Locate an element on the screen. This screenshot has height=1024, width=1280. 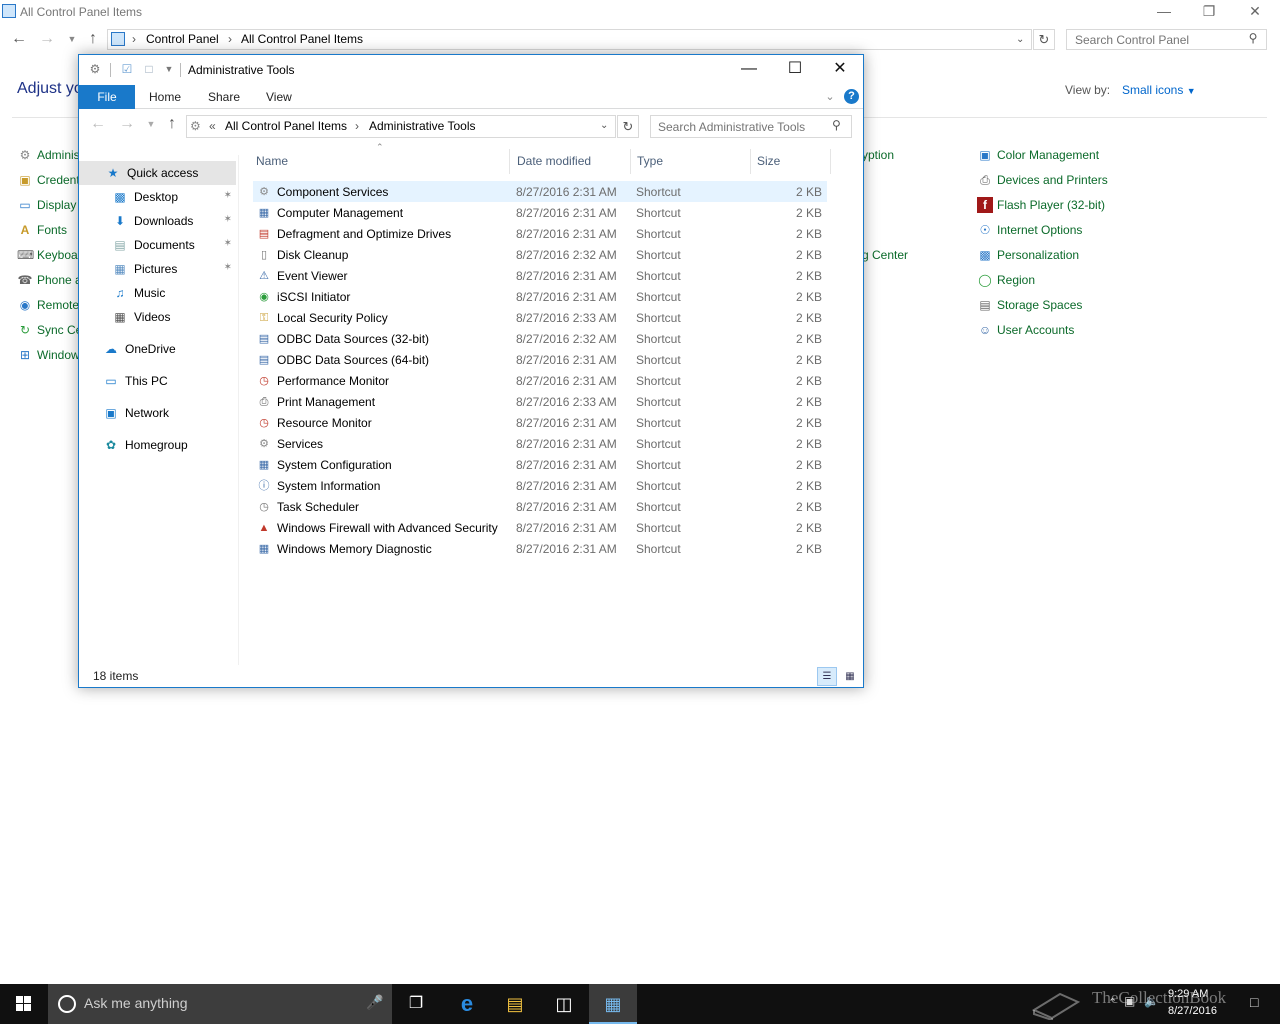
minimize-button: — is located at coordinates (749, 70).